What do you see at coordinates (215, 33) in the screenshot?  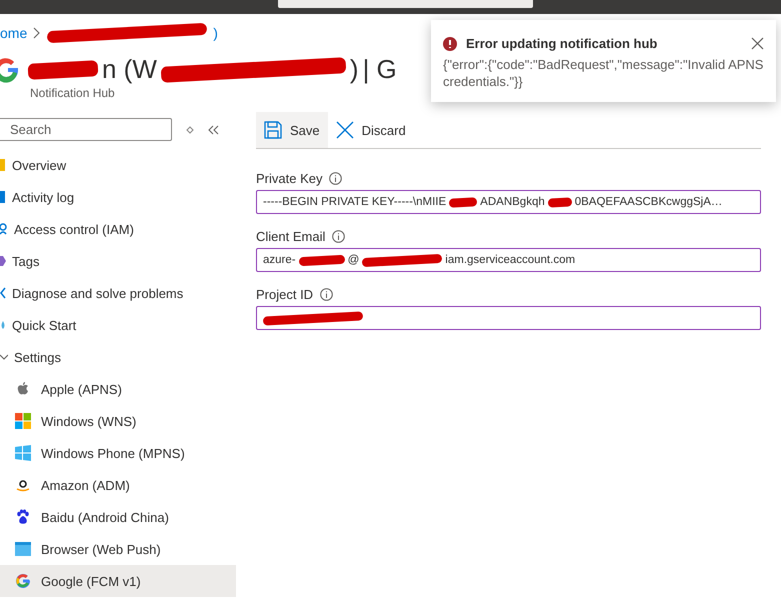 I see `breadcrumb-link: )` at bounding box center [215, 33].